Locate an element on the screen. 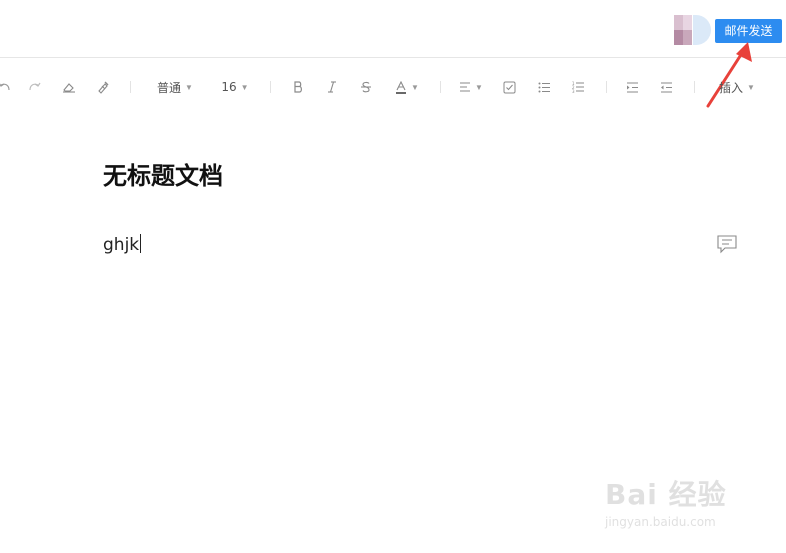 Image resolution: width=786 pixels, height=553 pixels. baidu-jingyan-watermark: Bai 经验 jingyan.baidu.com is located at coordinates (675, 505).